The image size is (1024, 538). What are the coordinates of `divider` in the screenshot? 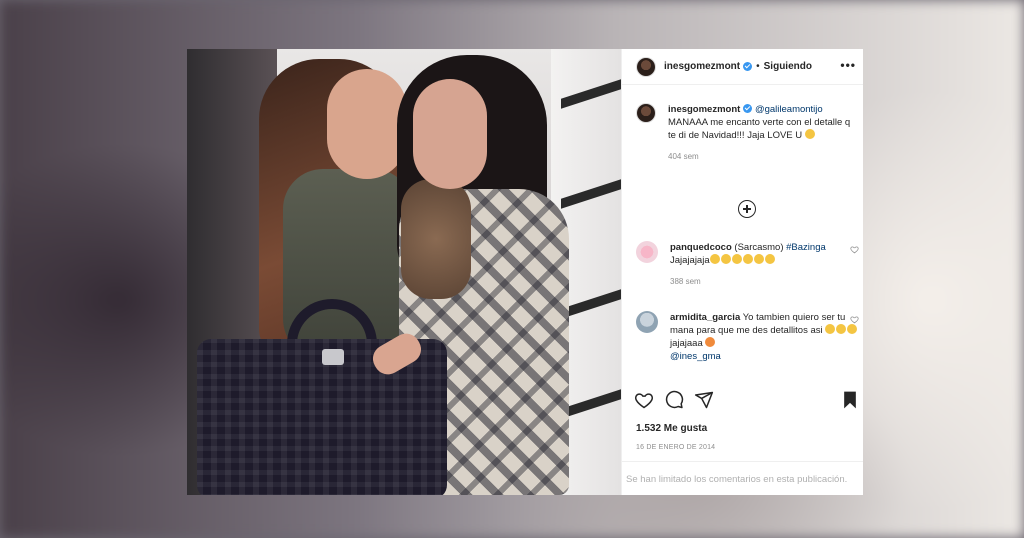 It's located at (742, 461).